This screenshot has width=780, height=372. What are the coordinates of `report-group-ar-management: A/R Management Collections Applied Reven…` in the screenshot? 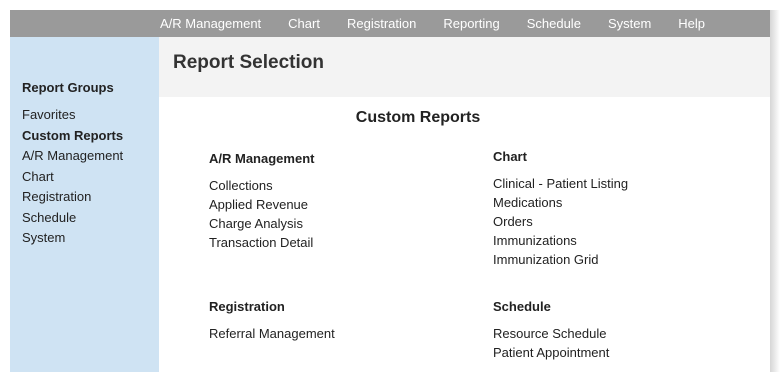 It's located at (261, 201).